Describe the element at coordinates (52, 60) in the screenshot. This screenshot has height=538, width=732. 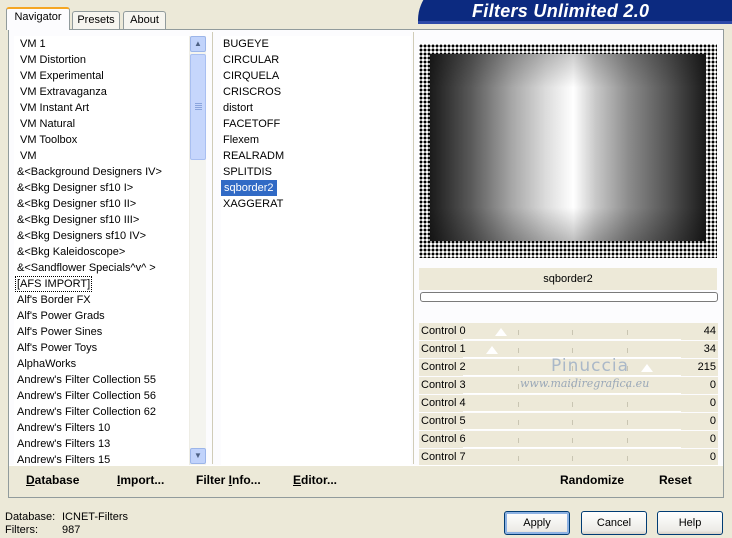
I see `category-item: VM Distortion` at that location.